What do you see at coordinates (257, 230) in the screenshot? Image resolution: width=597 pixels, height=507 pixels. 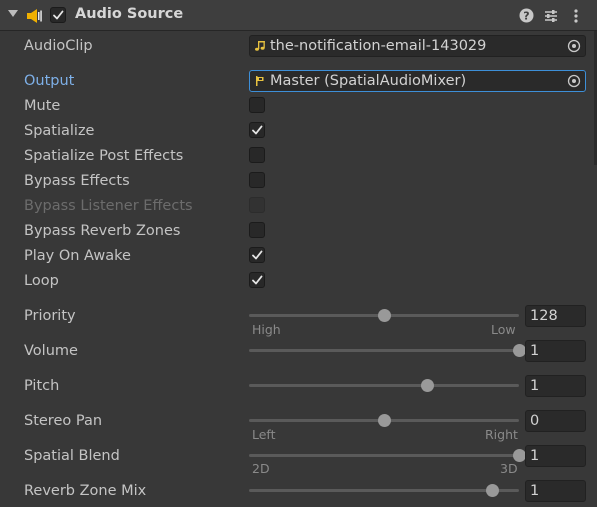 I see `bypass-reverb-zones-checkbox` at bounding box center [257, 230].